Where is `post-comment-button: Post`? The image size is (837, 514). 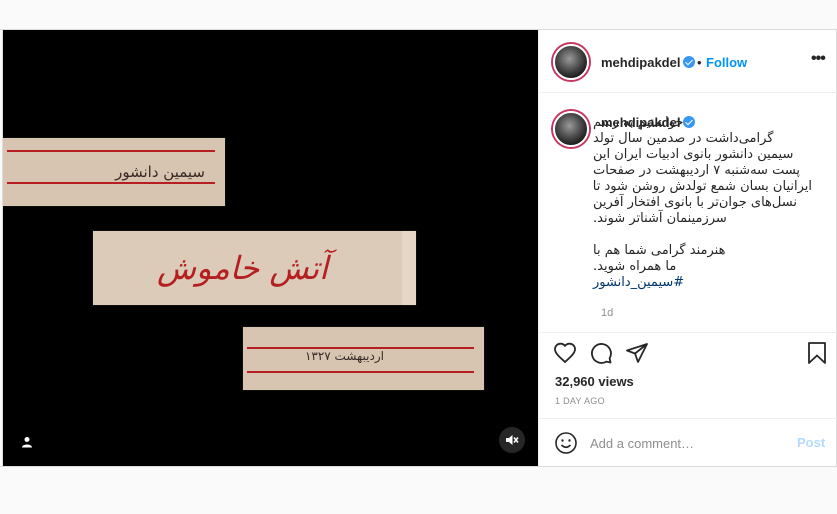 post-comment-button: Post is located at coordinates (811, 442).